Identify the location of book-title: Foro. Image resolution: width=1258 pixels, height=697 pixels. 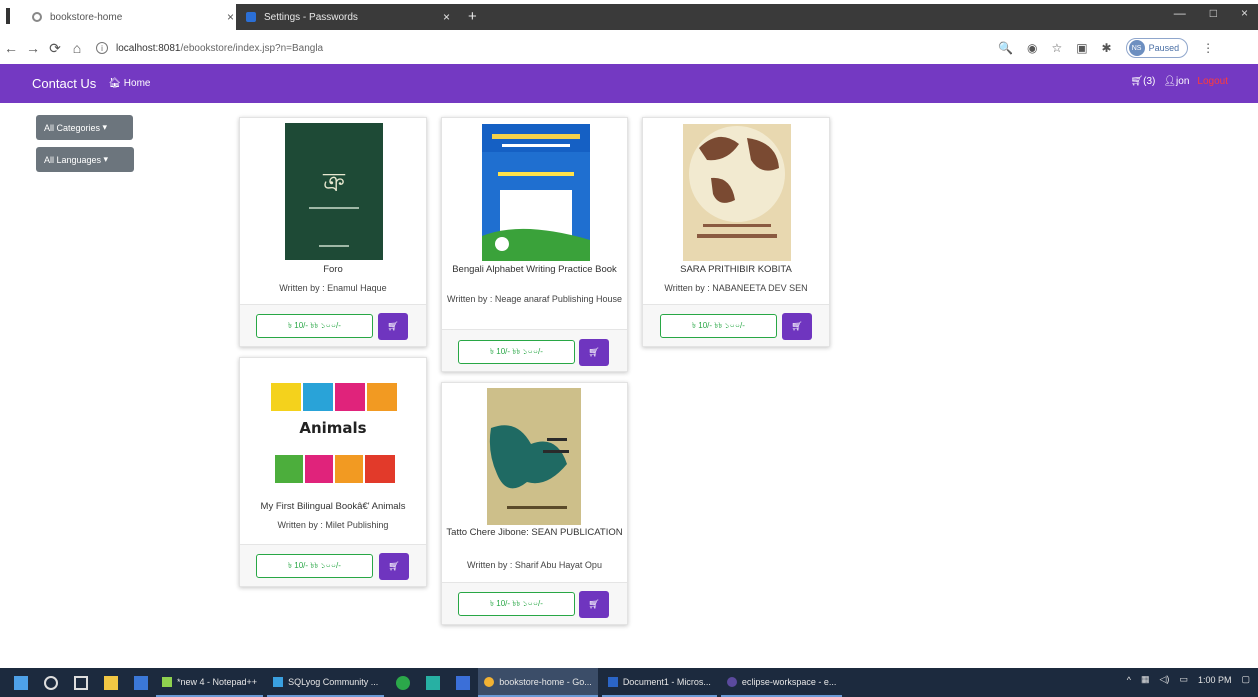
(333, 269).